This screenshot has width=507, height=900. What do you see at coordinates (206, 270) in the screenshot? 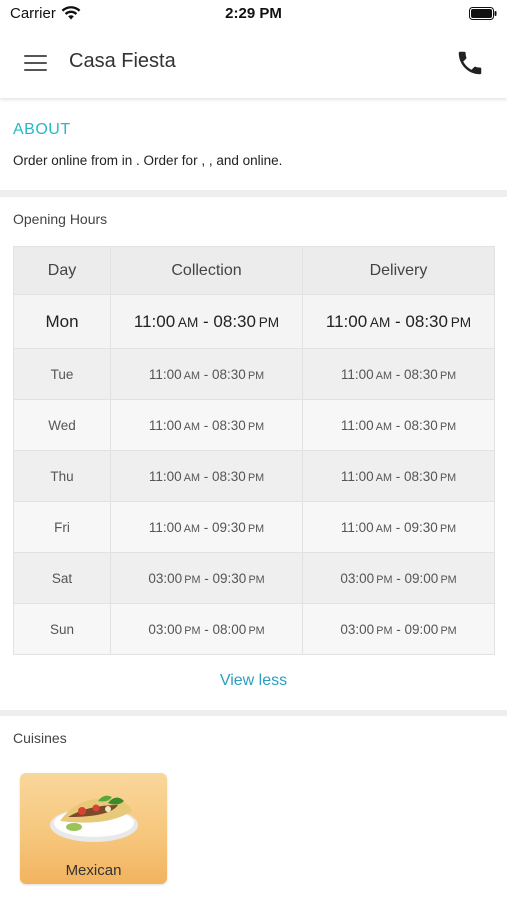
I see `column-header-collection: Collection` at bounding box center [206, 270].